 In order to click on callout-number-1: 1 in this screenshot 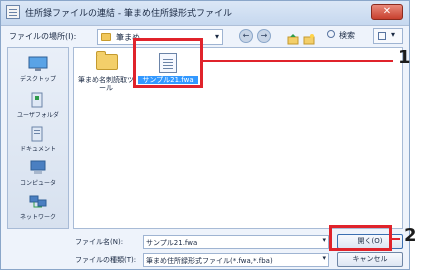, I will do `click(404, 57)`.